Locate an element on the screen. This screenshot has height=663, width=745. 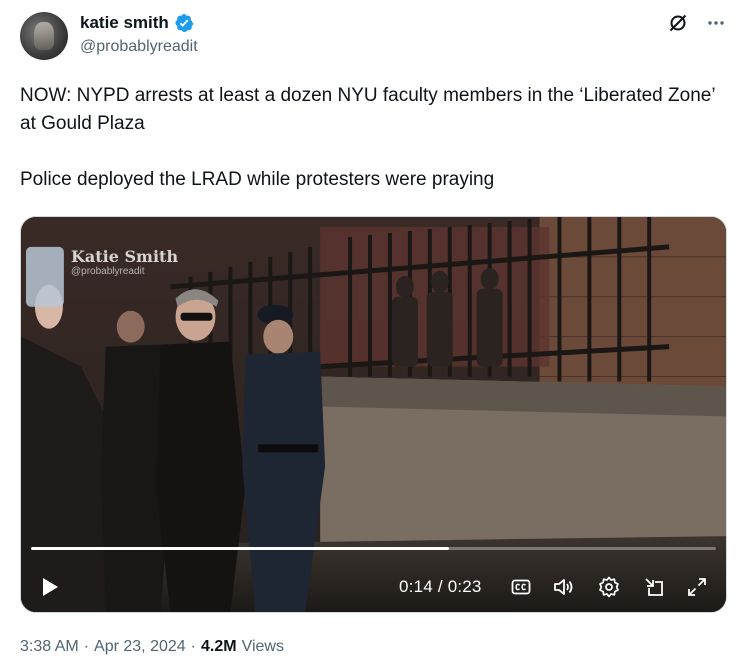
minimize-icon is located at coordinates (654, 587).